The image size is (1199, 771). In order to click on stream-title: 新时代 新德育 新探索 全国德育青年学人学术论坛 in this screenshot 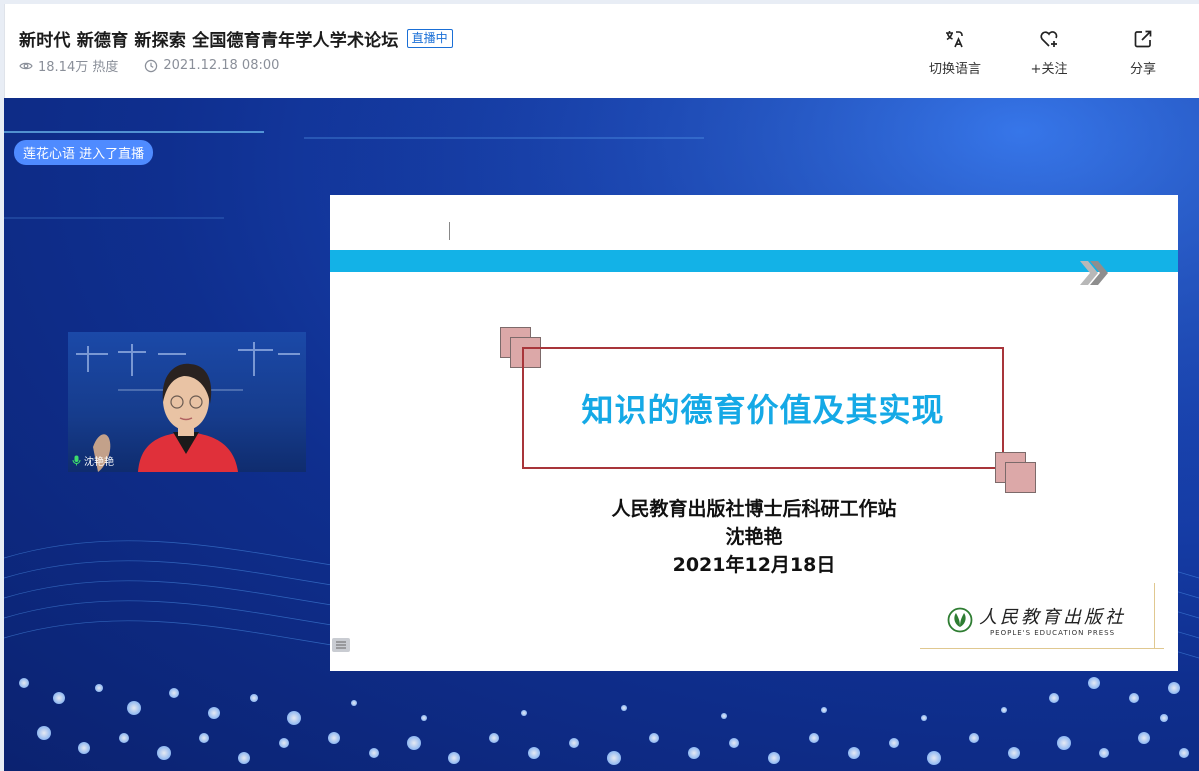, I will do `click(209, 41)`.